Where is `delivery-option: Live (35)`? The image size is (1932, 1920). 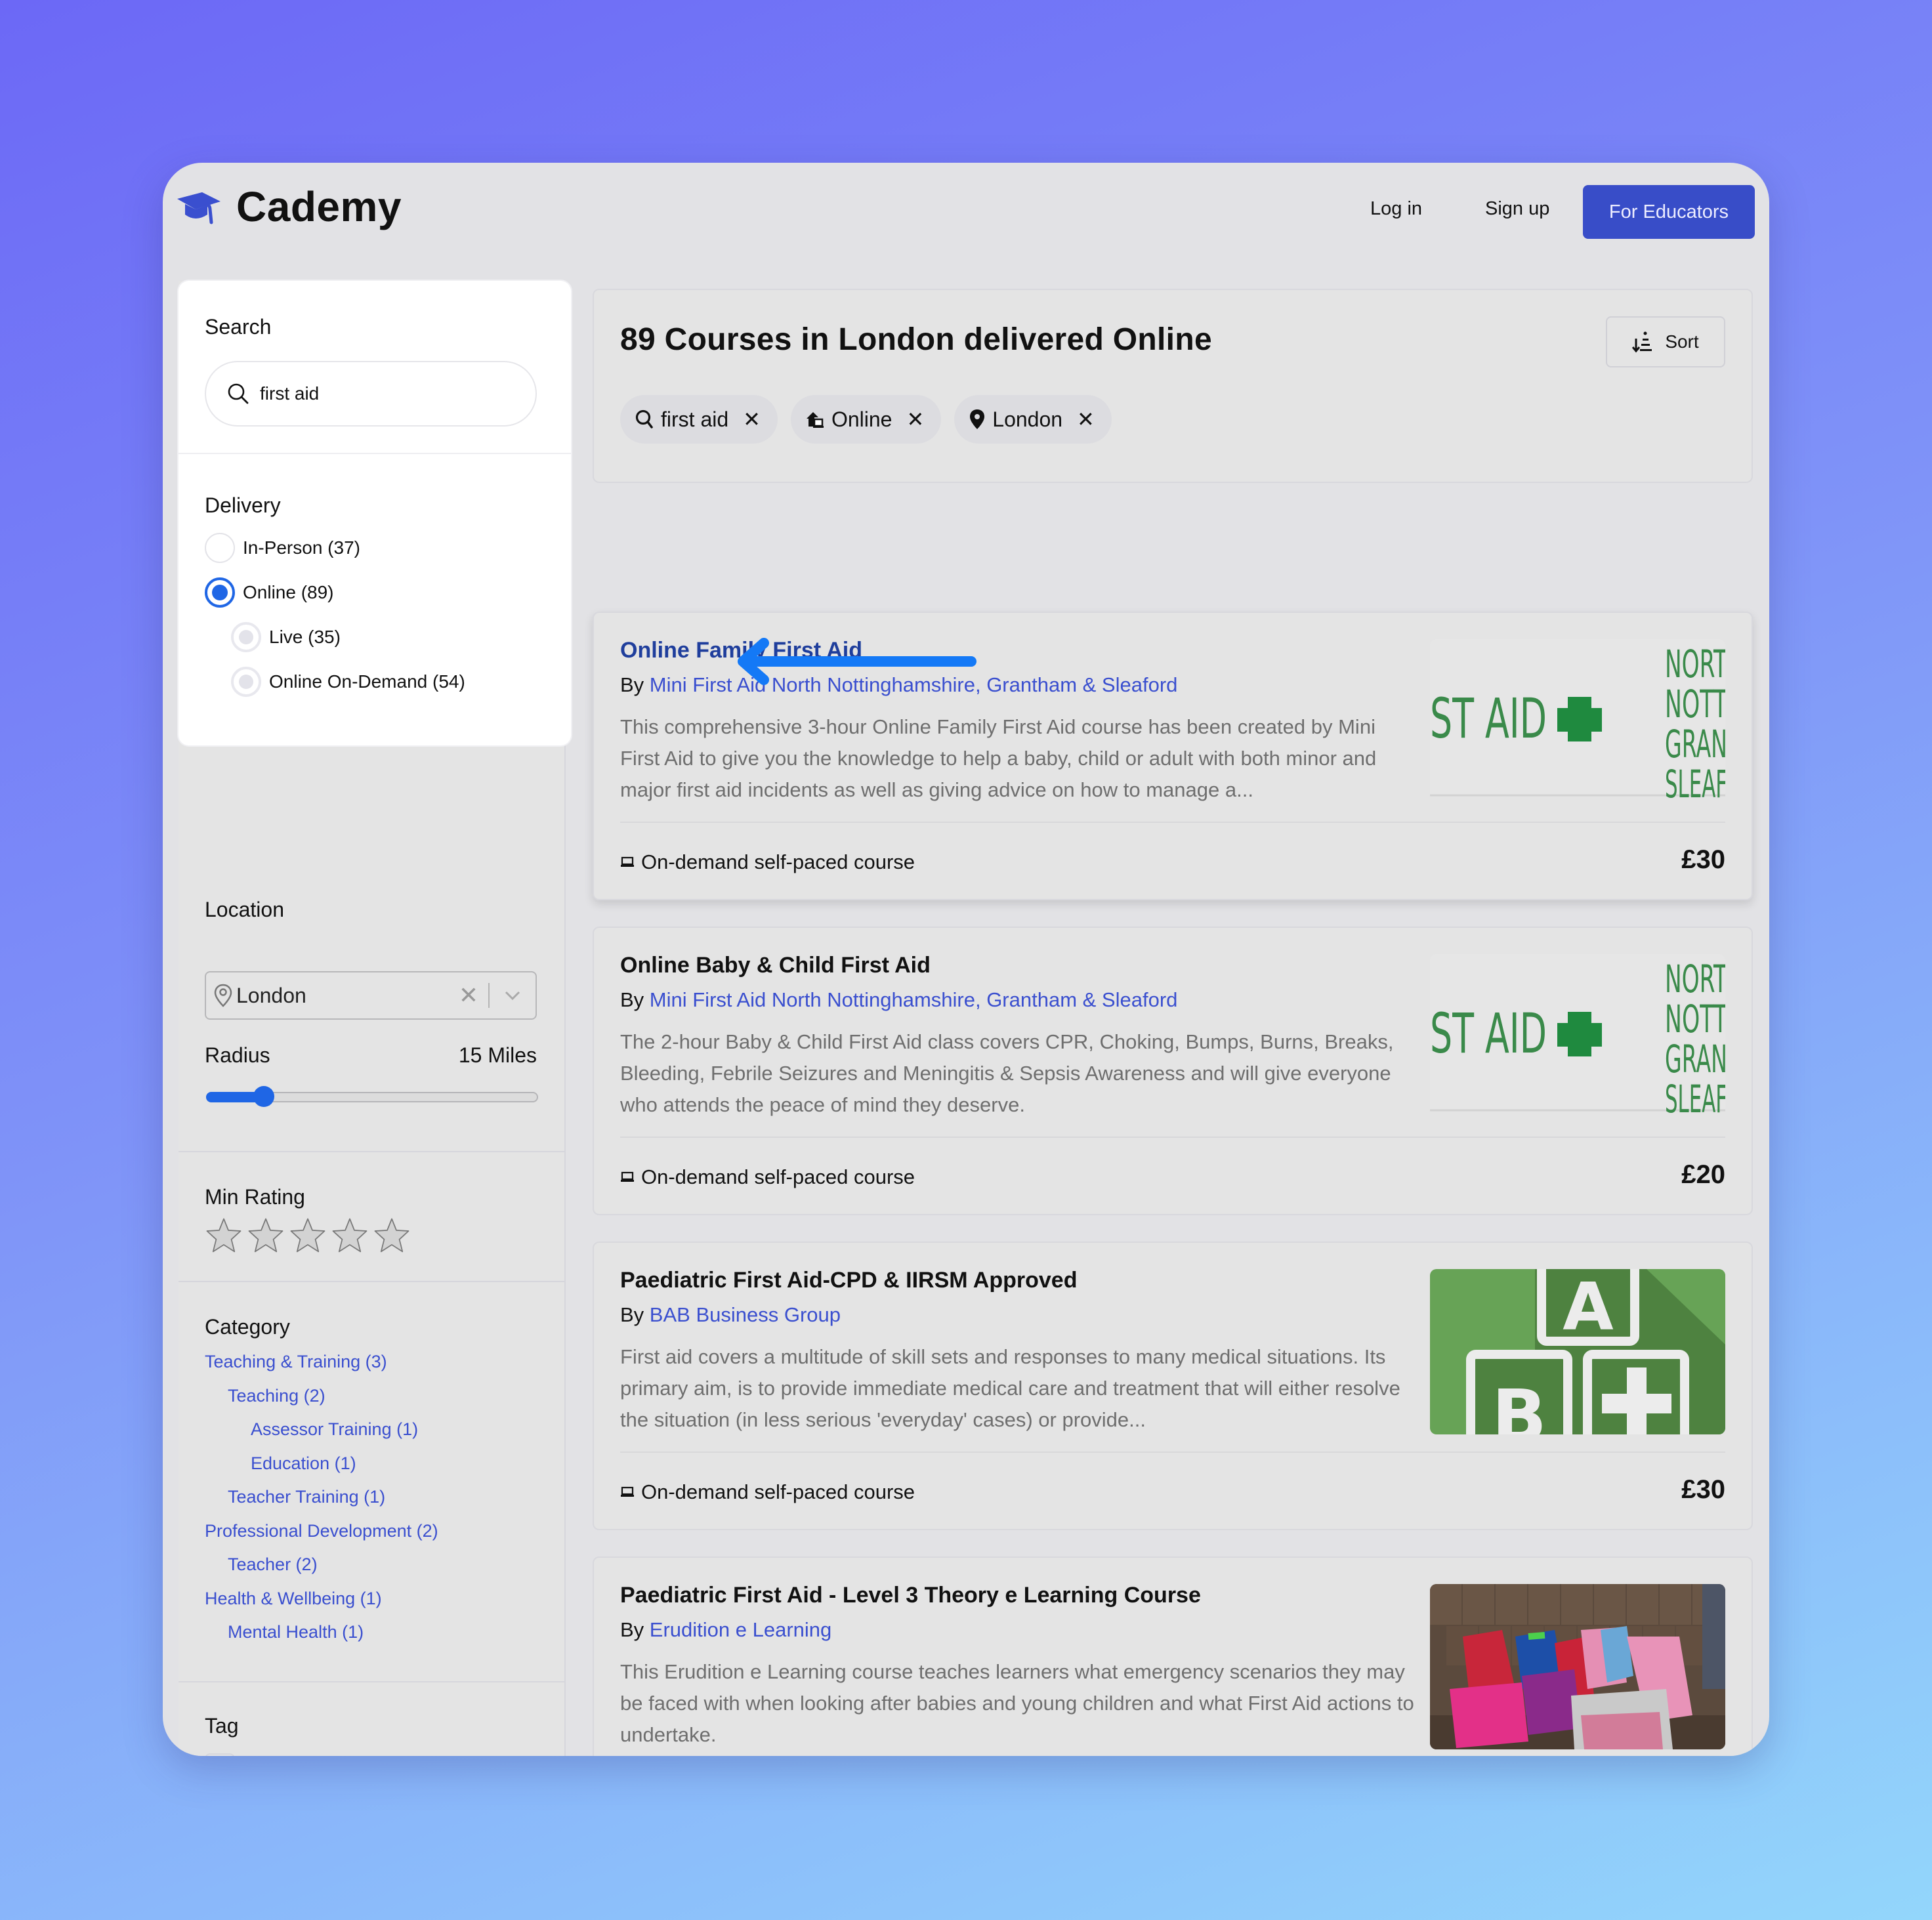
delivery-option: Live (35) is located at coordinates (286, 637).